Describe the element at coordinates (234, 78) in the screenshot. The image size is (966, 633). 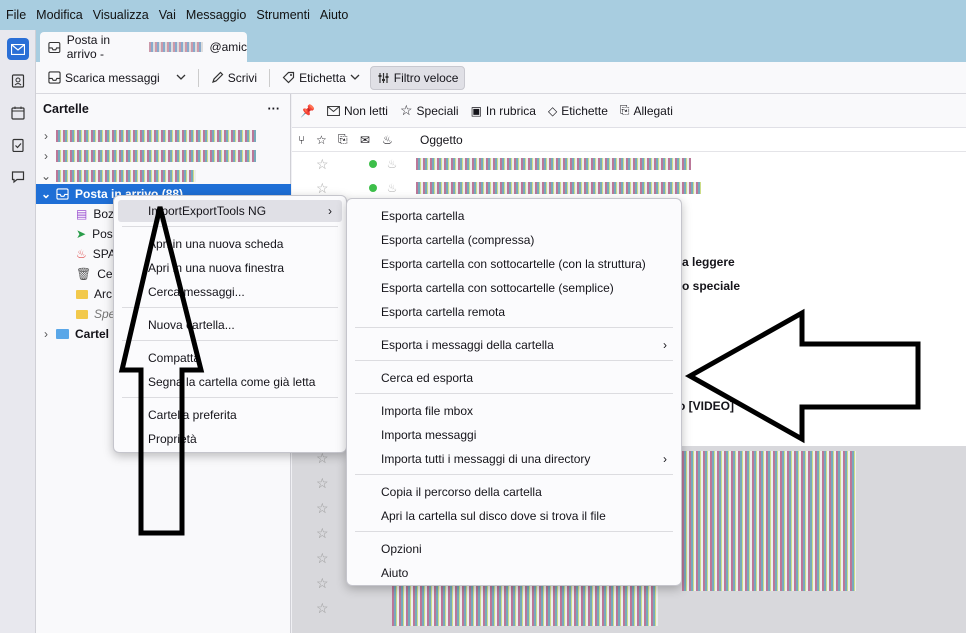
I see `write-button: Scrivi` at that location.